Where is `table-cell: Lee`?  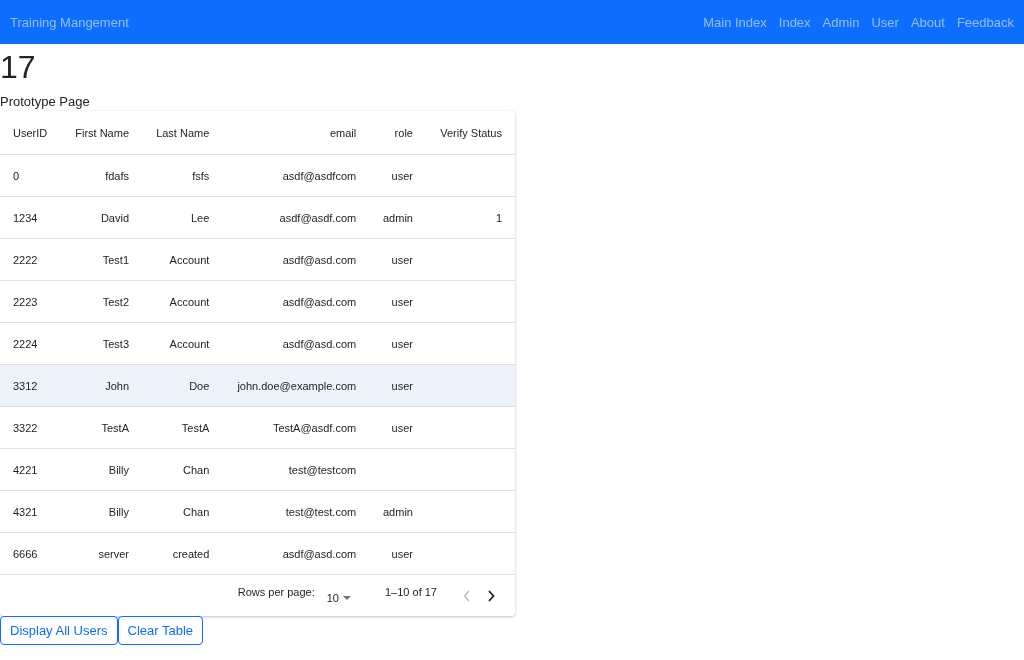 table-cell: Lee is located at coordinates (182, 217).